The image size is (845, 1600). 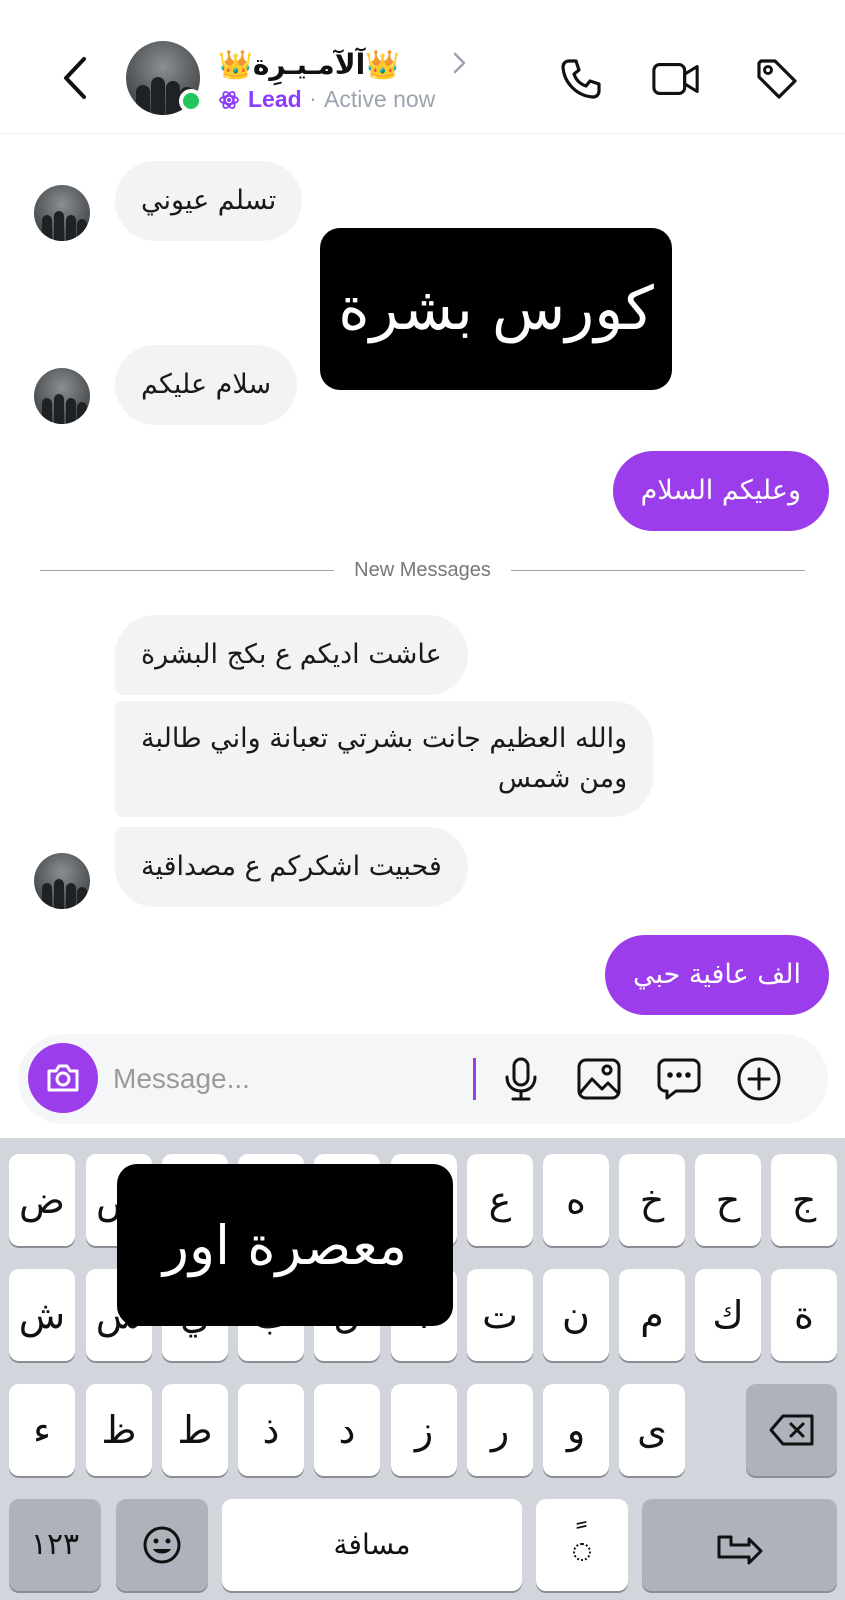 I want to click on message-bubble-incoming: عاشت اديكم ع بكج البشرة, so click(x=291, y=655).